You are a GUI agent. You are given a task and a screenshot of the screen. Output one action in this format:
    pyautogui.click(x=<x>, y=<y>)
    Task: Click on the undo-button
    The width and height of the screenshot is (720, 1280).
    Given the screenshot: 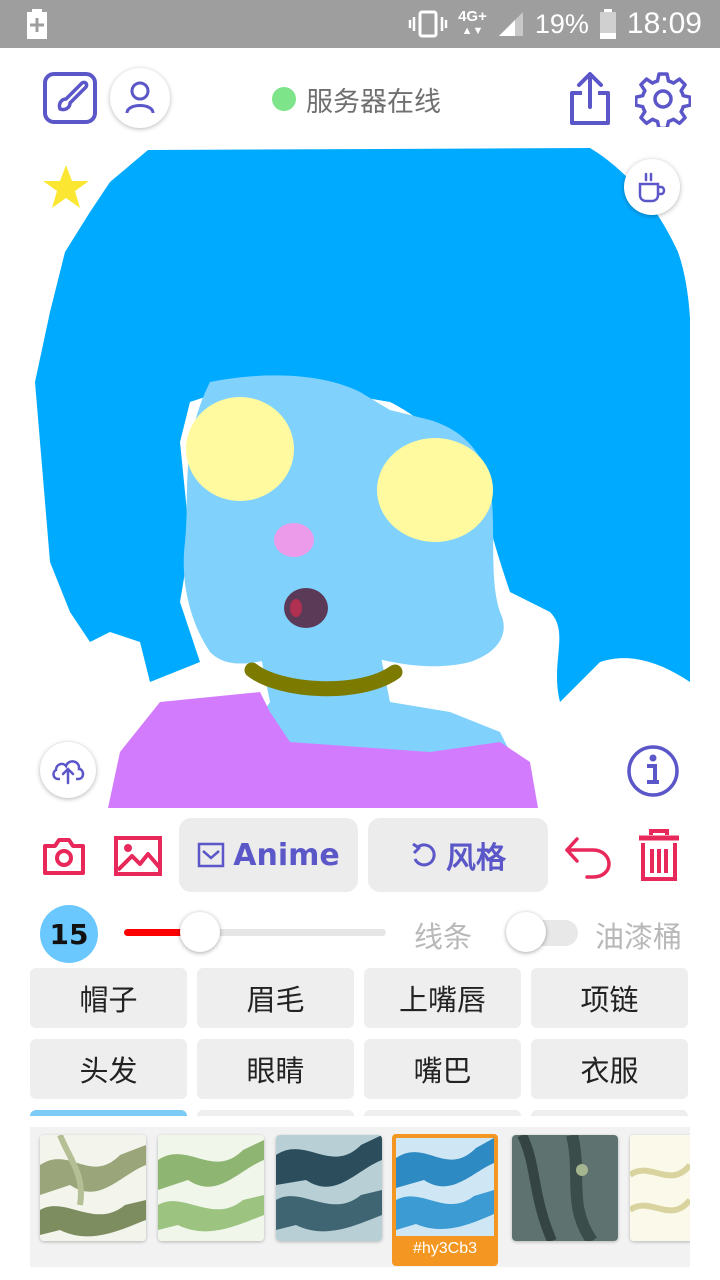 What is the action you would take?
    pyautogui.click(x=588, y=856)
    